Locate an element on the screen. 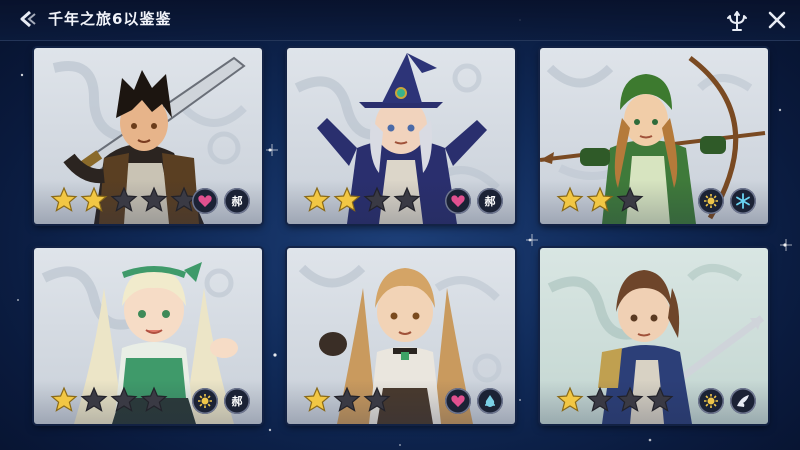 The image size is (800, 450). page-title: 千年之旅6以鉴鉴 is located at coordinates (110, 19).